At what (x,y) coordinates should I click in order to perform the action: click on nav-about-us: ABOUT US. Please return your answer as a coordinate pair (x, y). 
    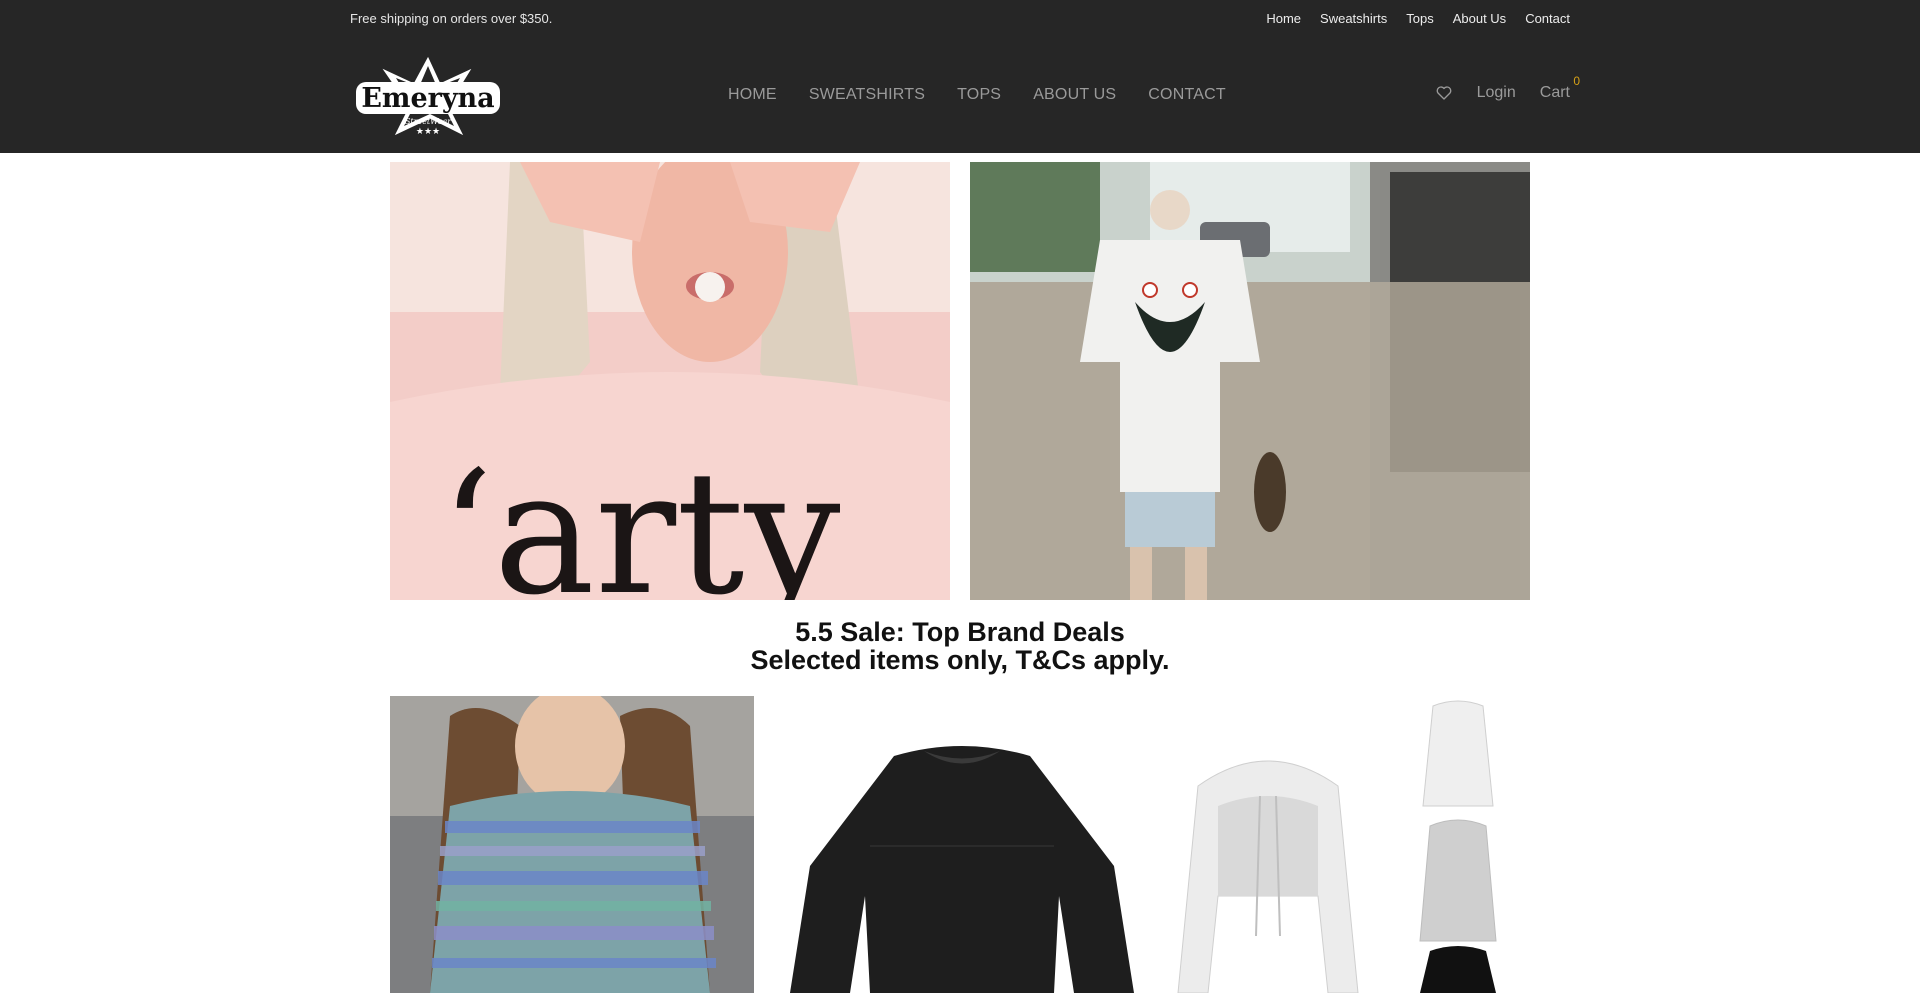
    Looking at the image, I should click on (1074, 95).